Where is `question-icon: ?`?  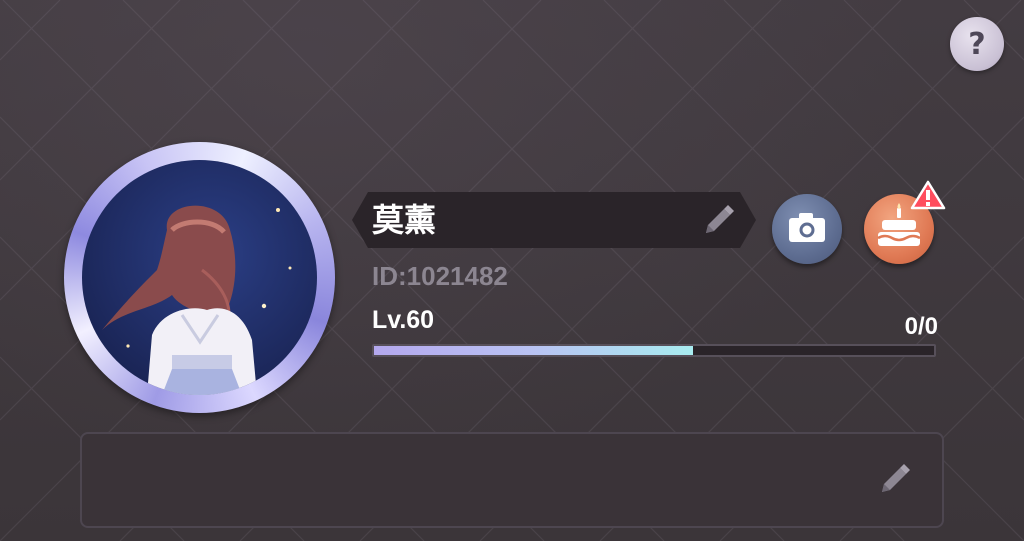 question-icon: ? is located at coordinates (977, 44).